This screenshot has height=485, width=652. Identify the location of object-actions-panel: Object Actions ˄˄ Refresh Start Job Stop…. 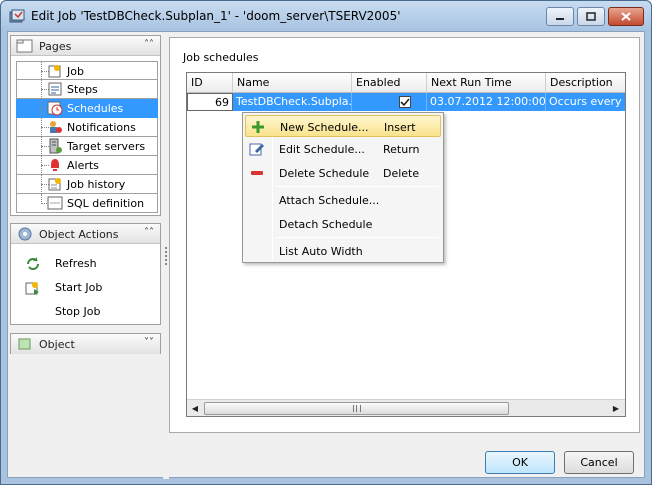
(85, 274).